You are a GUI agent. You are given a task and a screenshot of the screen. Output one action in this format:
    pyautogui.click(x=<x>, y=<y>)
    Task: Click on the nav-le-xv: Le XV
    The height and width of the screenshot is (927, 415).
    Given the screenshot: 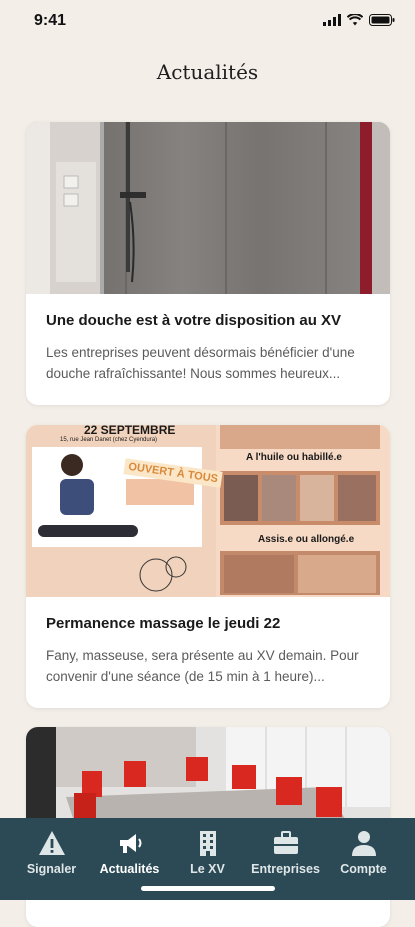 What is the action you would take?
    pyautogui.click(x=207, y=853)
    